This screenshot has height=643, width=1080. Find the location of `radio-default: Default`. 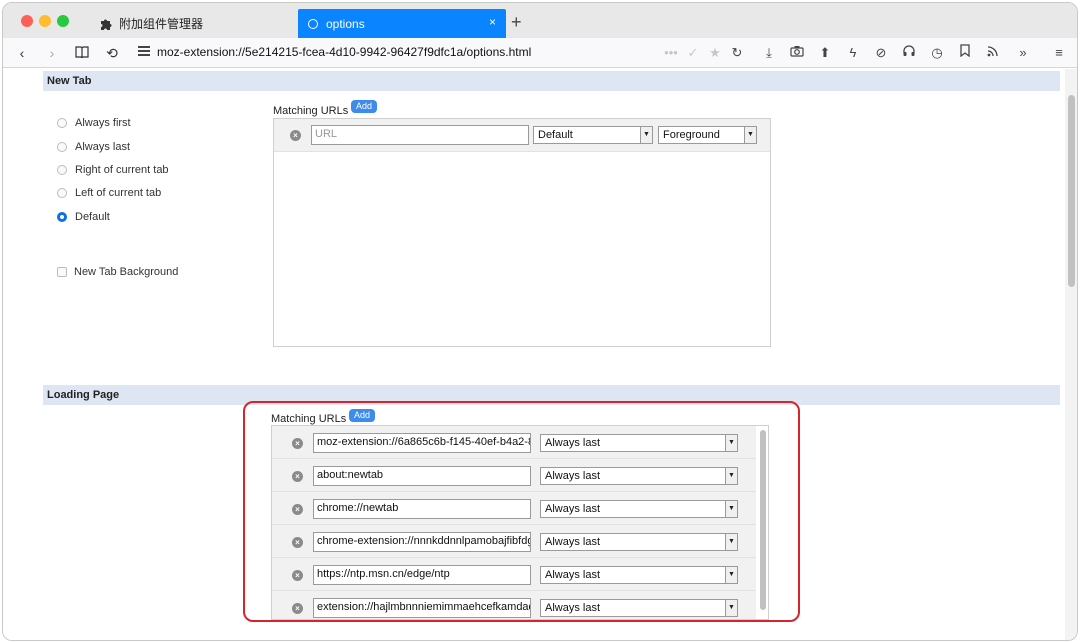

radio-default: Default is located at coordinates (83, 217).